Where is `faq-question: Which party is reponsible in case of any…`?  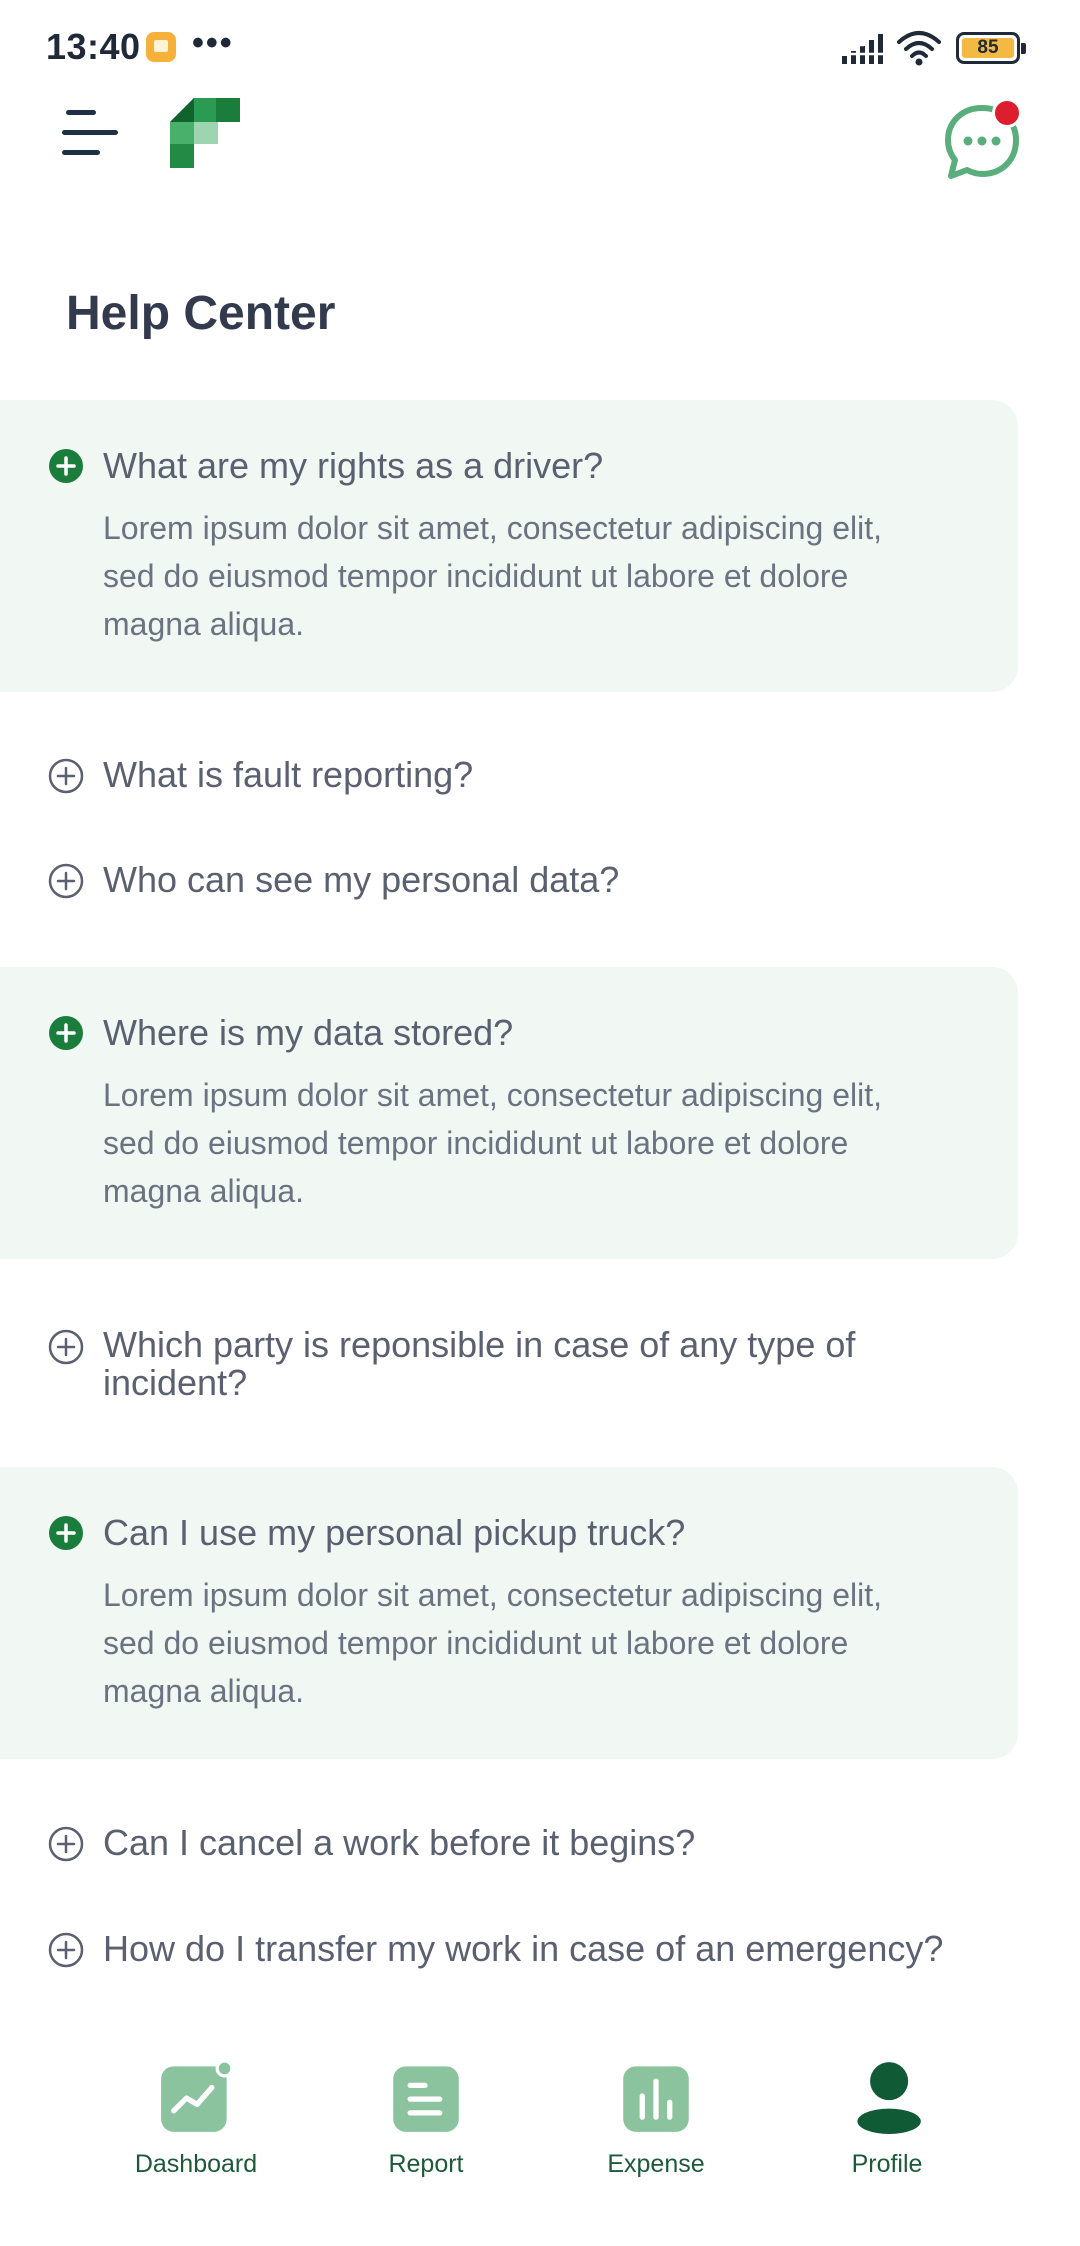 faq-question: Which party is reponsible in case of any… is located at coordinates (479, 1363).